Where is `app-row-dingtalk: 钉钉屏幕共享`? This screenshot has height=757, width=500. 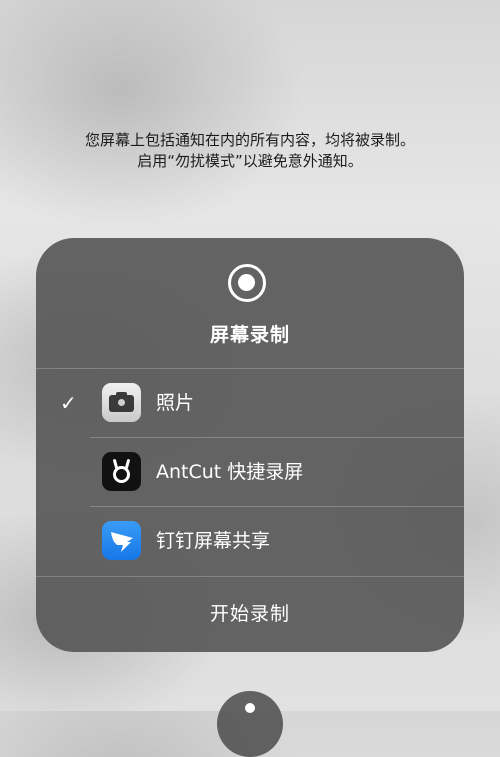 app-row-dingtalk: 钉钉屏幕共享 is located at coordinates (250, 541).